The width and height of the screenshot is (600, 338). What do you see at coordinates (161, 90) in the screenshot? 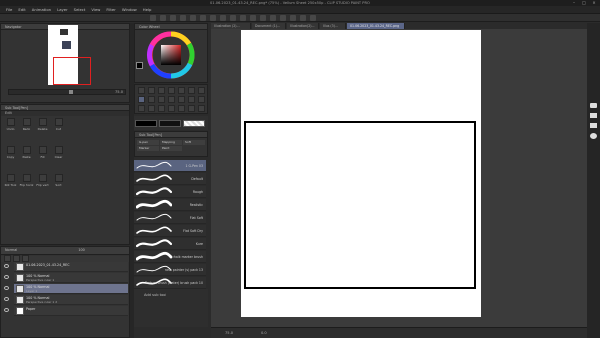
I see `operation-icon` at bounding box center [161, 90].